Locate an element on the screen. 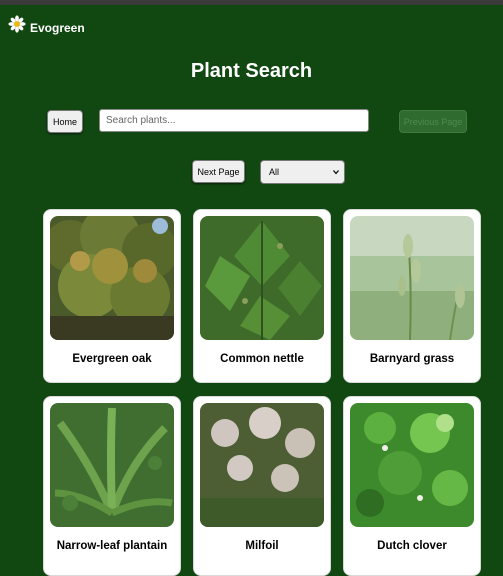 The height and width of the screenshot is (576, 503). previous-page-button: Previous Page is located at coordinates (433, 121).